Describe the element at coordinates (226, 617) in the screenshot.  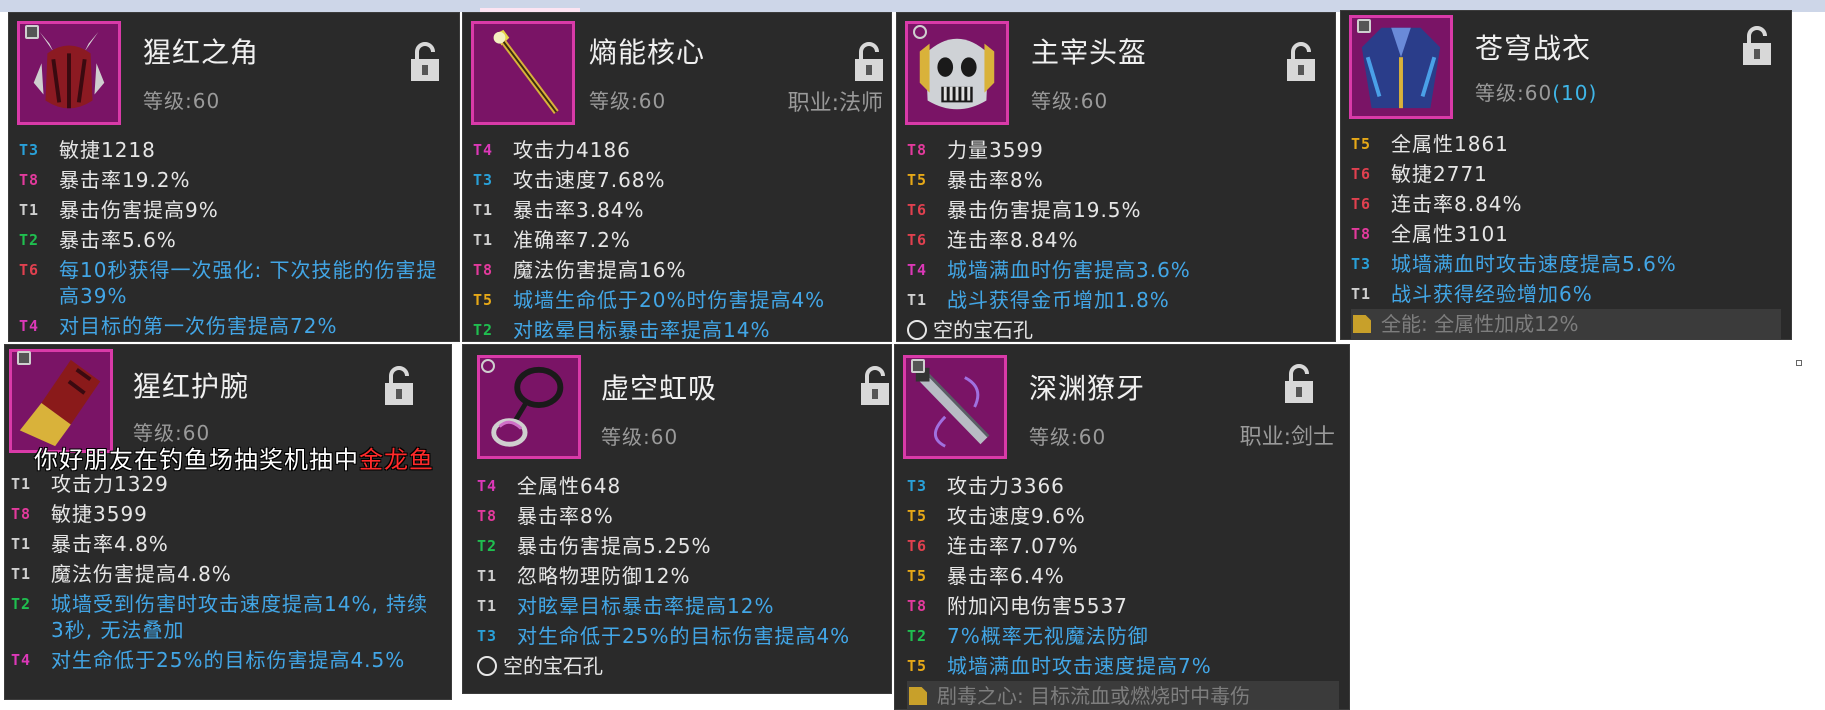
I see `stat-line: T2 城墙受到伤害时攻击速度提高14%, 持续3秒, 无法叠加` at that location.